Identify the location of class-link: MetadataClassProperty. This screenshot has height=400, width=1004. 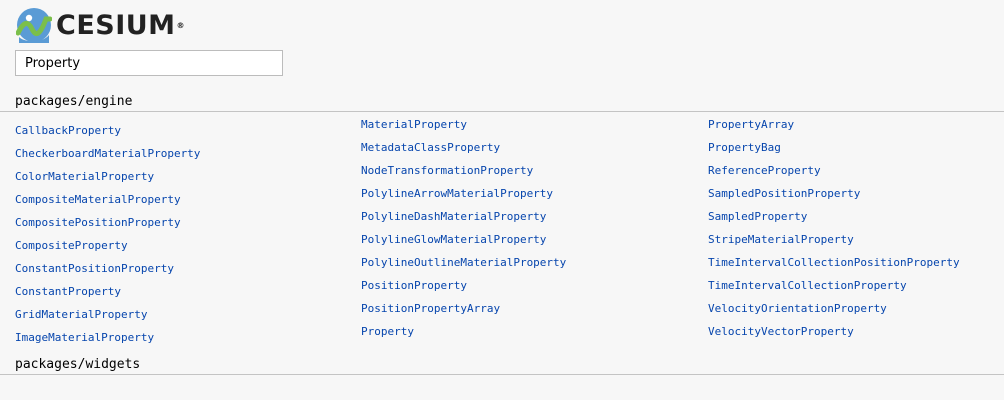
(430, 147).